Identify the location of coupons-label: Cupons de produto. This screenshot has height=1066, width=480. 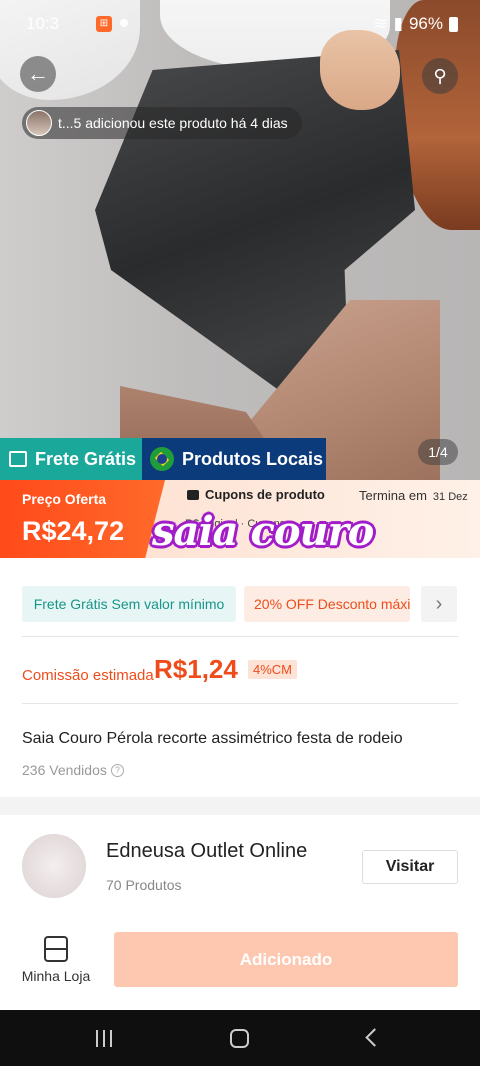
(265, 494).